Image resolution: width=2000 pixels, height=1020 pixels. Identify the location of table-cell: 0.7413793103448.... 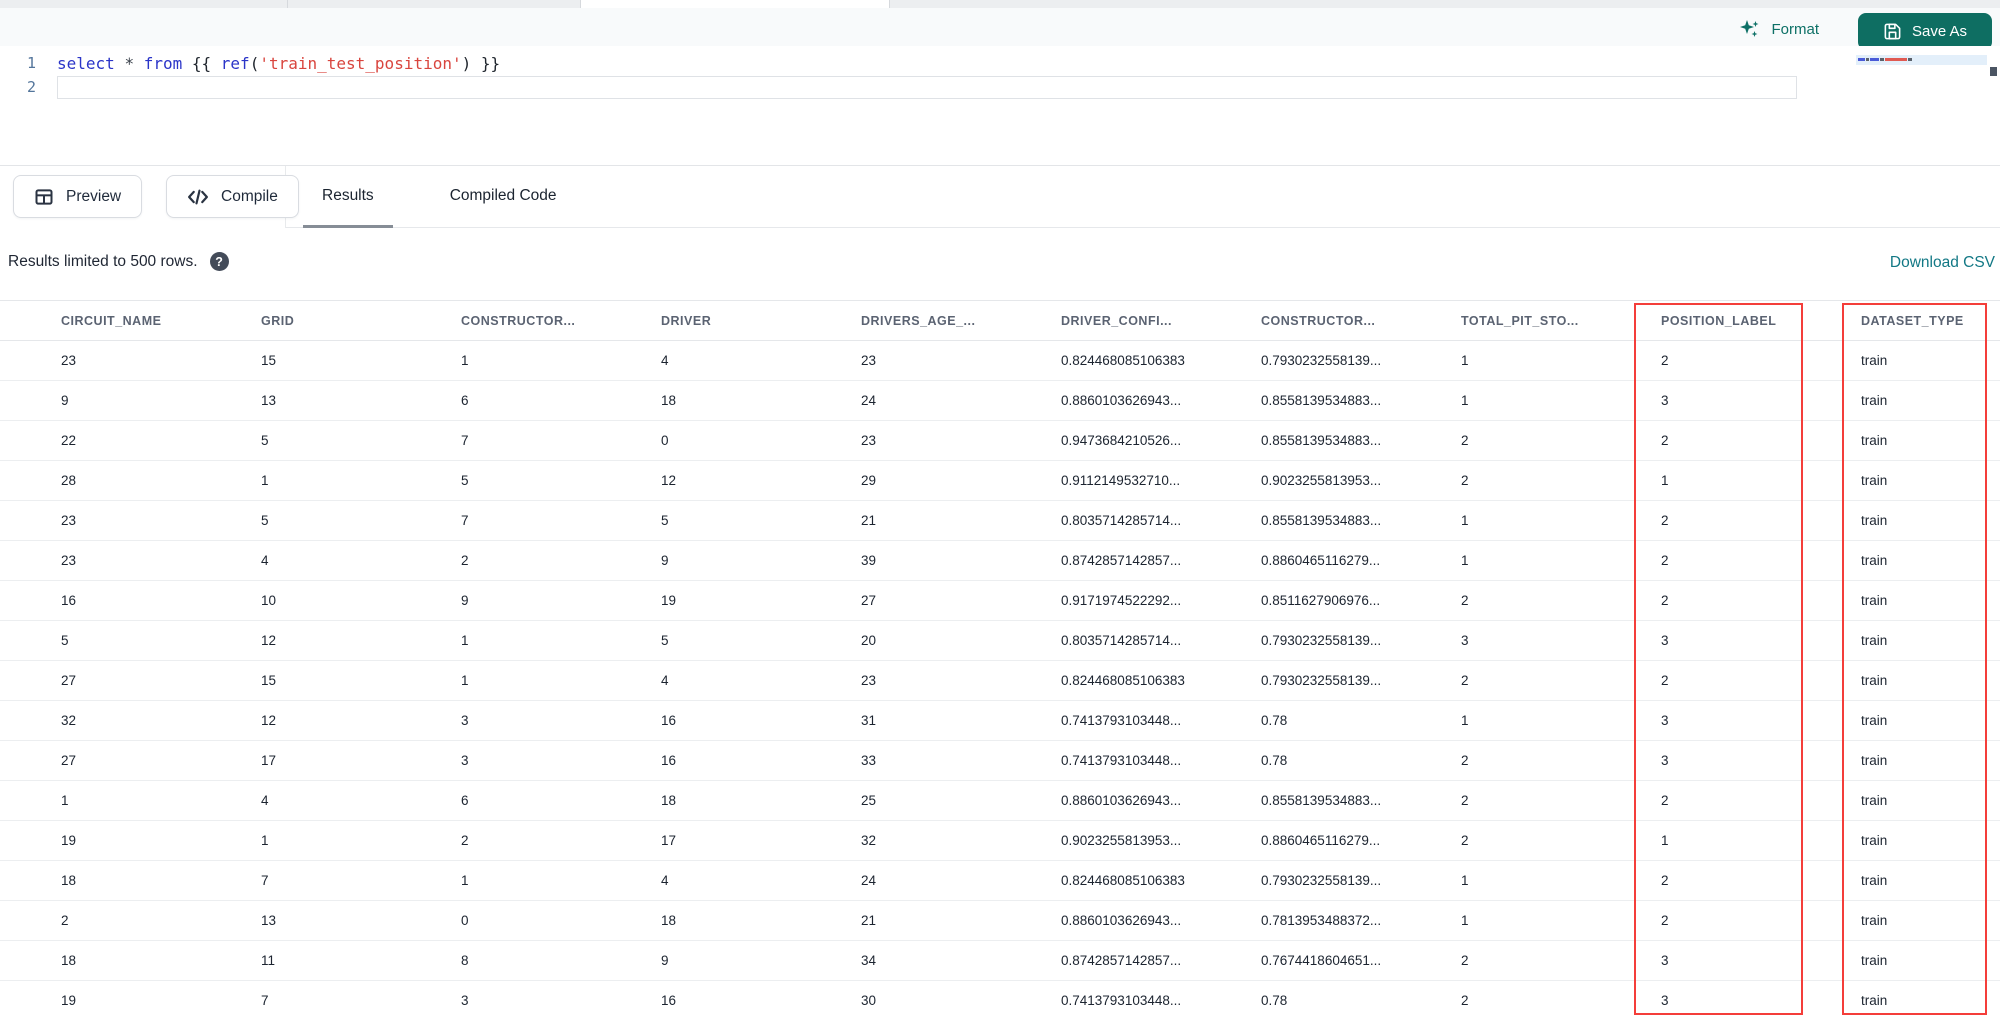
(1121, 1000).